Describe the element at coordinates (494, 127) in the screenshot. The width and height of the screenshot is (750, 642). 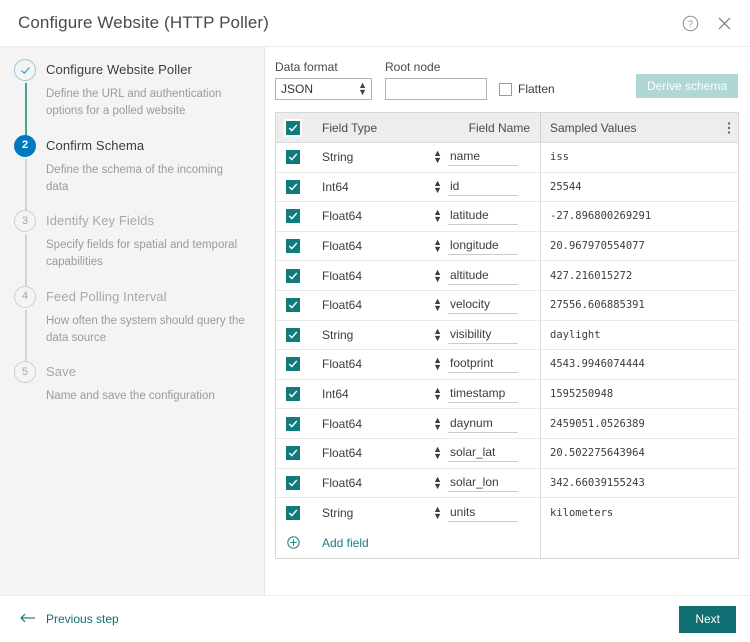
I see `header-field-name: Field Name` at that location.